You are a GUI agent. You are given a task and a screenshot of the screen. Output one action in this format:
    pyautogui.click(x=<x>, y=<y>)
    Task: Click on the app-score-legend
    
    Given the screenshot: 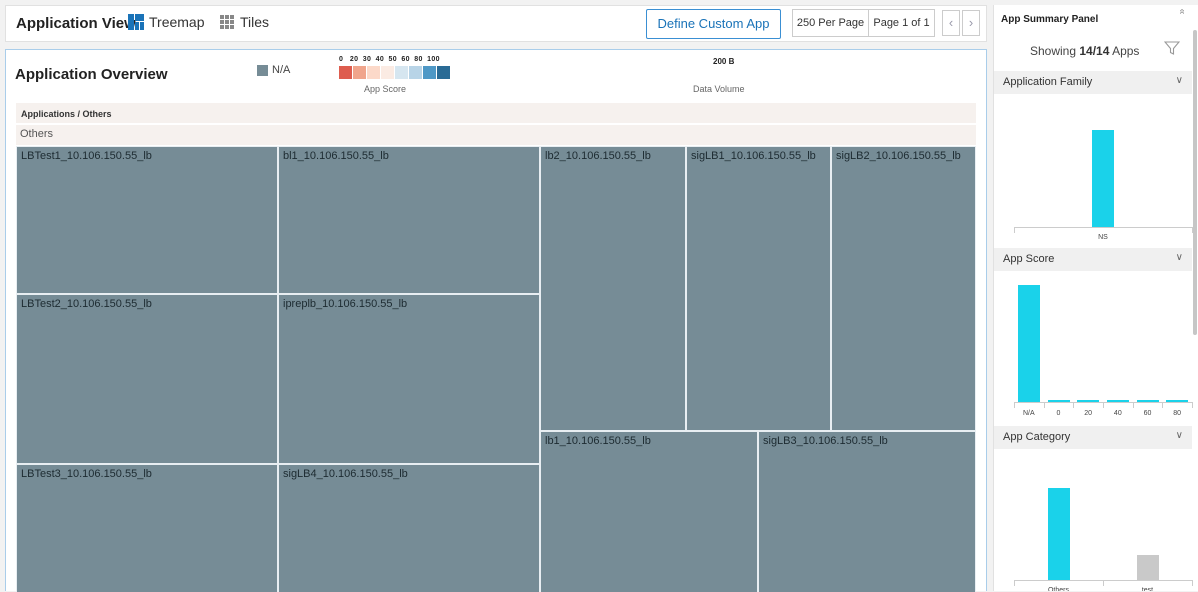 What is the action you would take?
    pyautogui.click(x=395, y=72)
    